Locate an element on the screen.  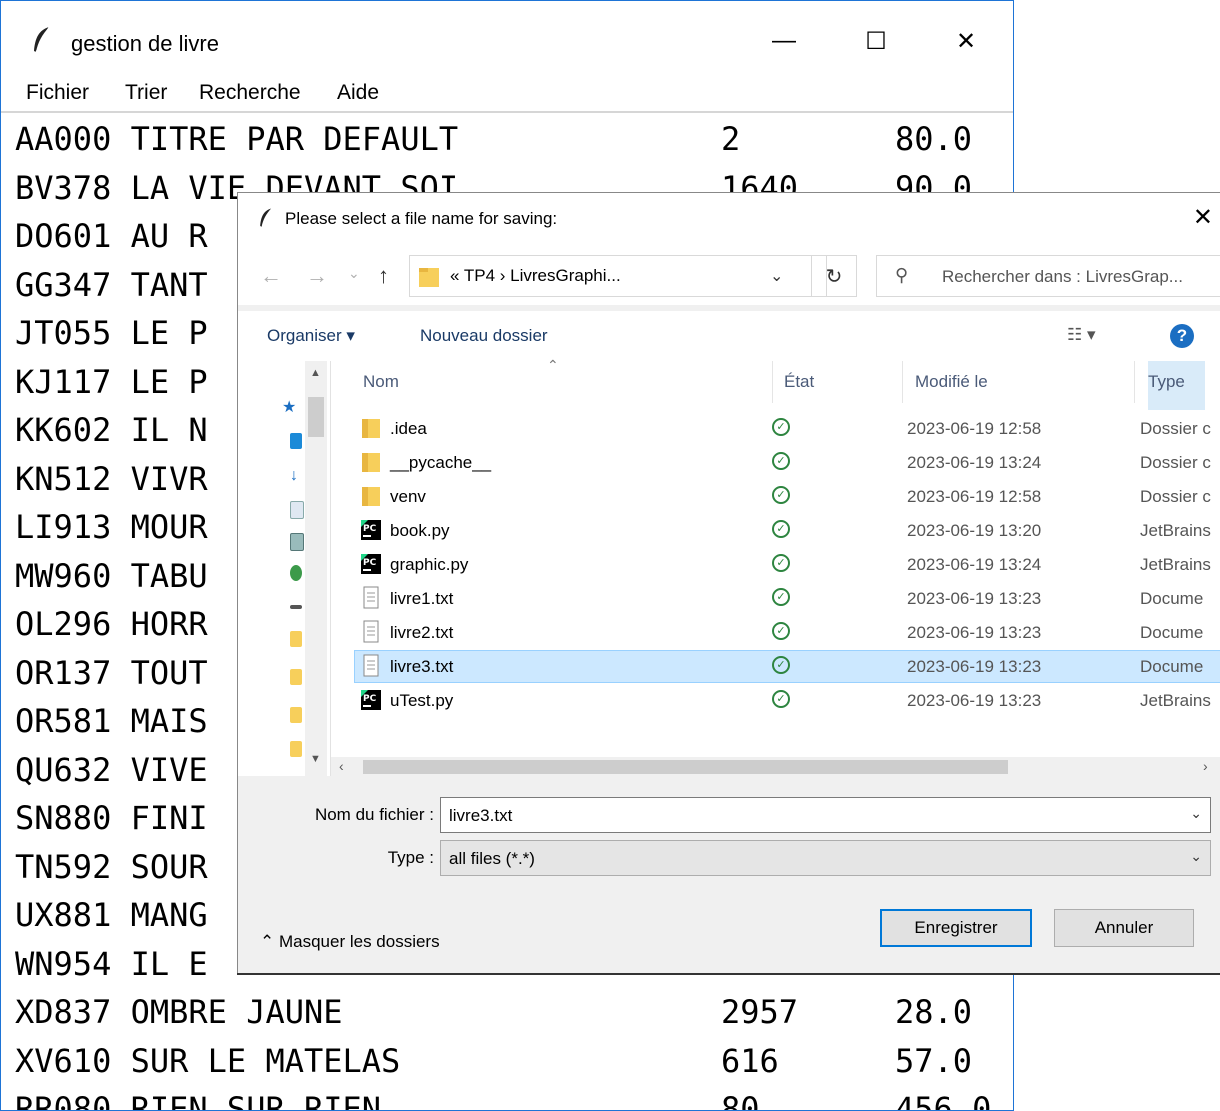
window-title: gestion de livre is located at coordinates (145, 43).